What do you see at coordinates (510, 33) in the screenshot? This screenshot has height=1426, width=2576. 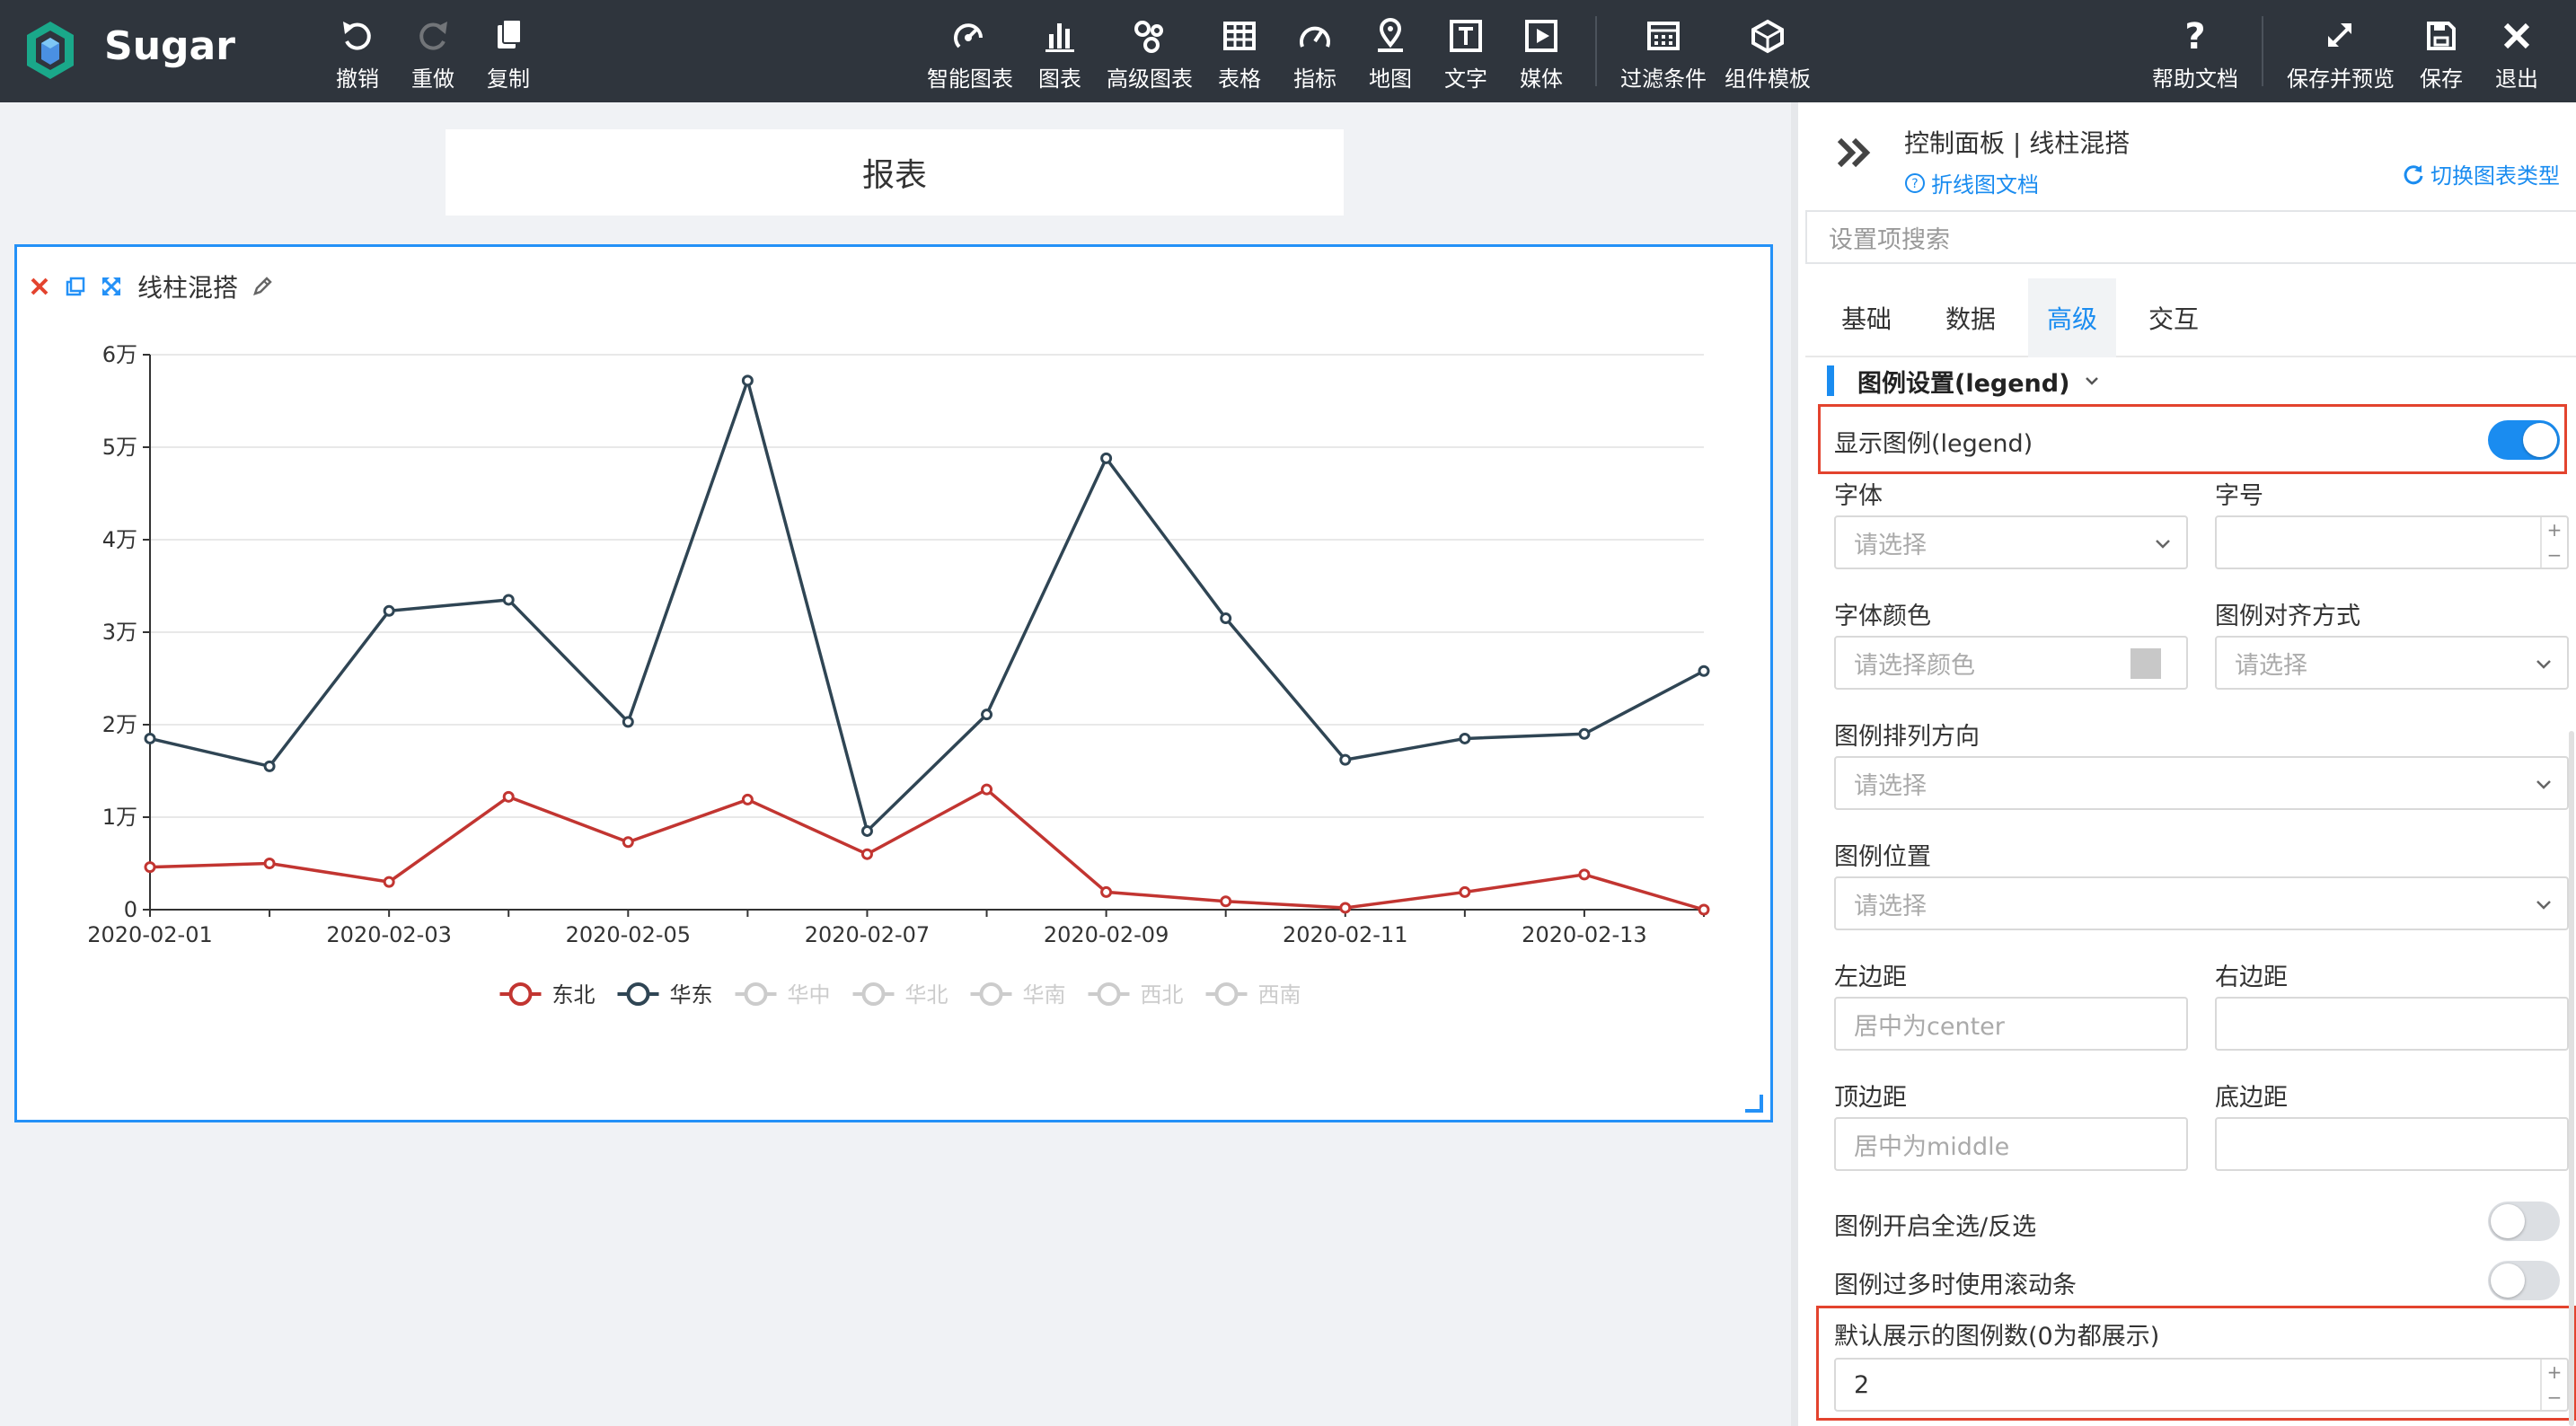 I see `copy-icon` at bounding box center [510, 33].